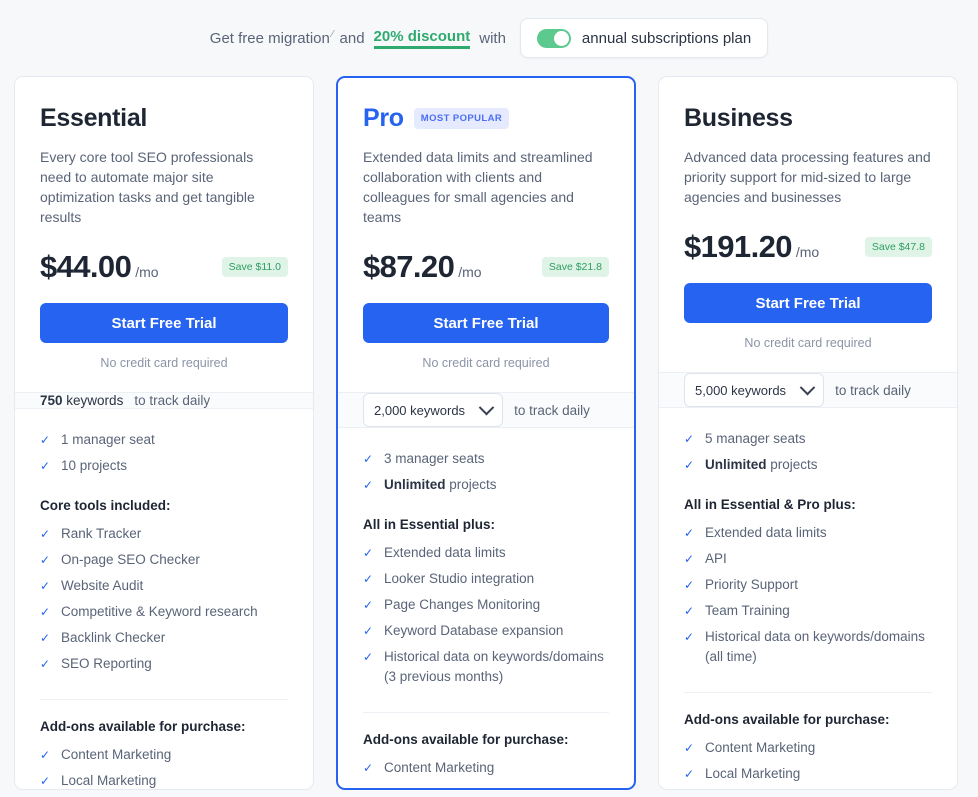 The width and height of the screenshot is (978, 797). I want to click on feature-item-label: 3 manager seats, so click(434, 458).